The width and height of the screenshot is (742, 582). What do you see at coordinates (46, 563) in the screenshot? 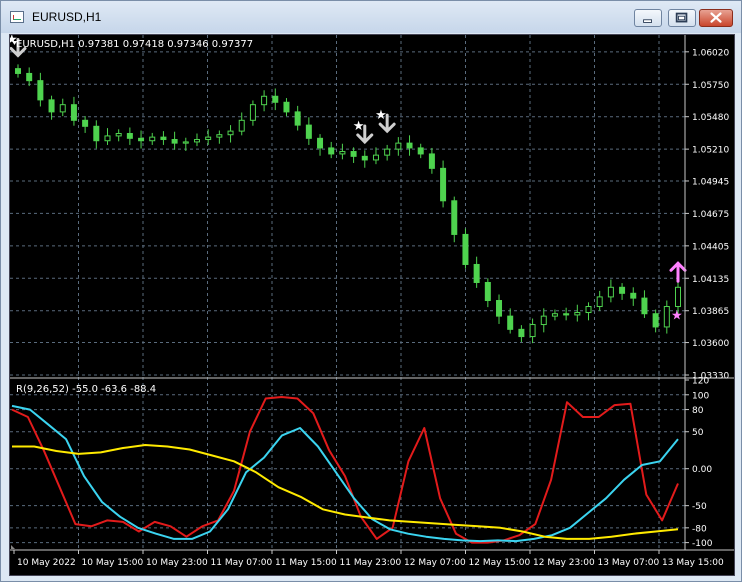
I see `time-axis-label: 10 May 2022` at bounding box center [46, 563].